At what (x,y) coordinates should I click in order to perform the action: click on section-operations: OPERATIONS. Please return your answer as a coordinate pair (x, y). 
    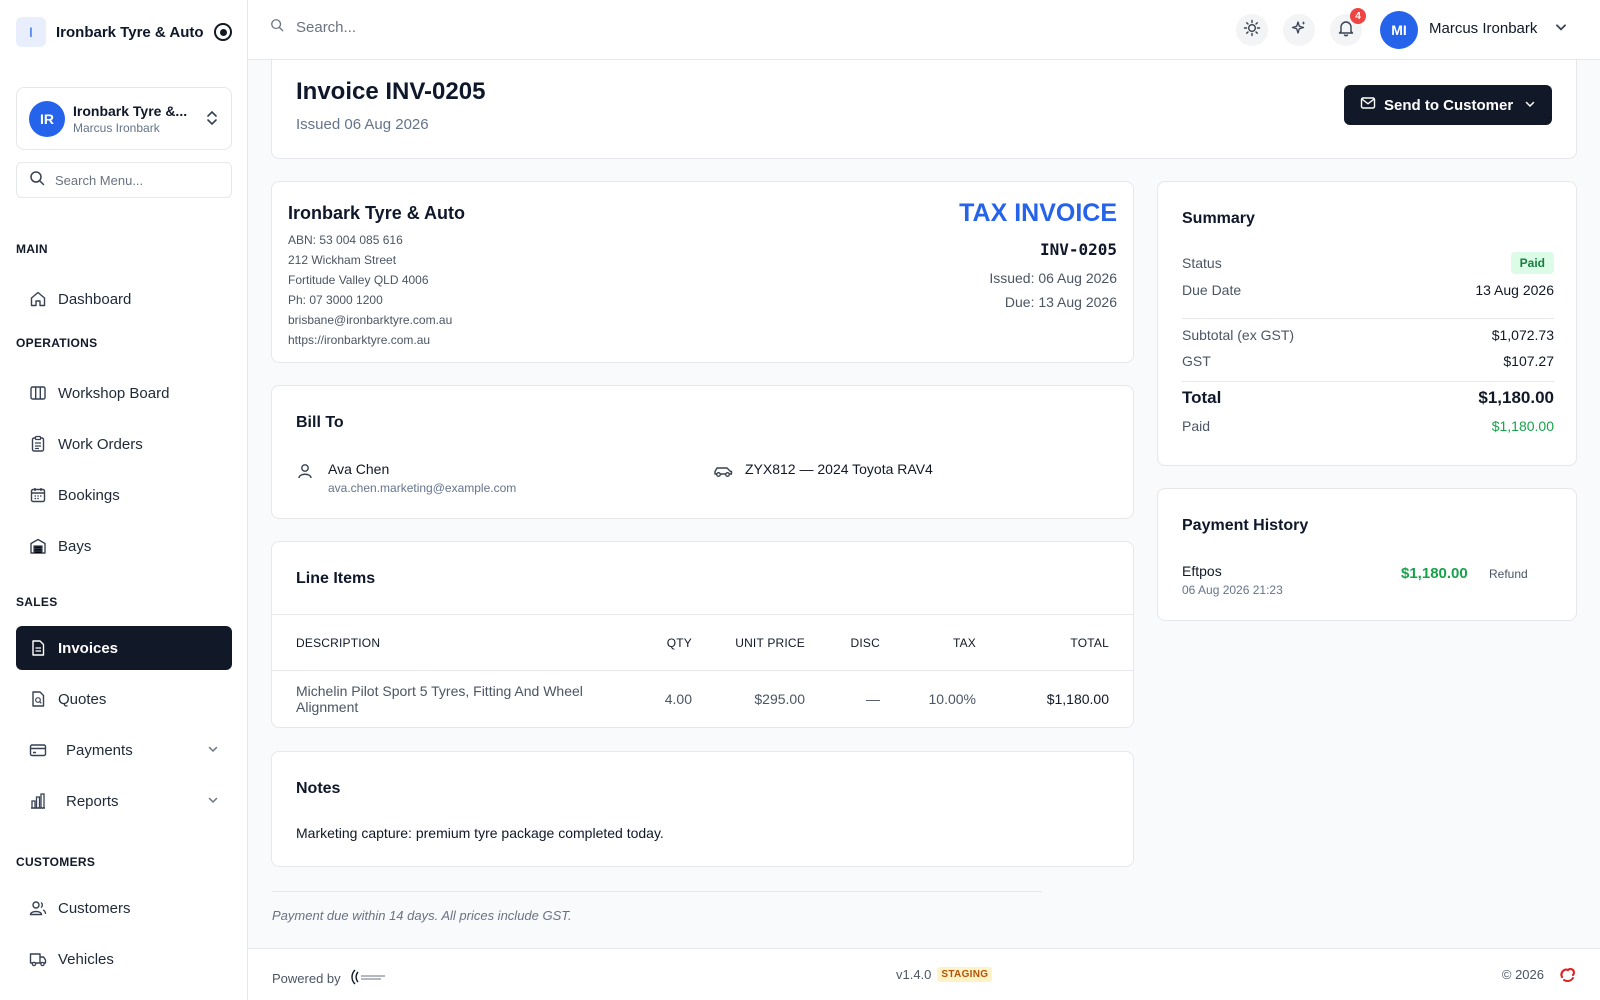
    Looking at the image, I should click on (57, 343).